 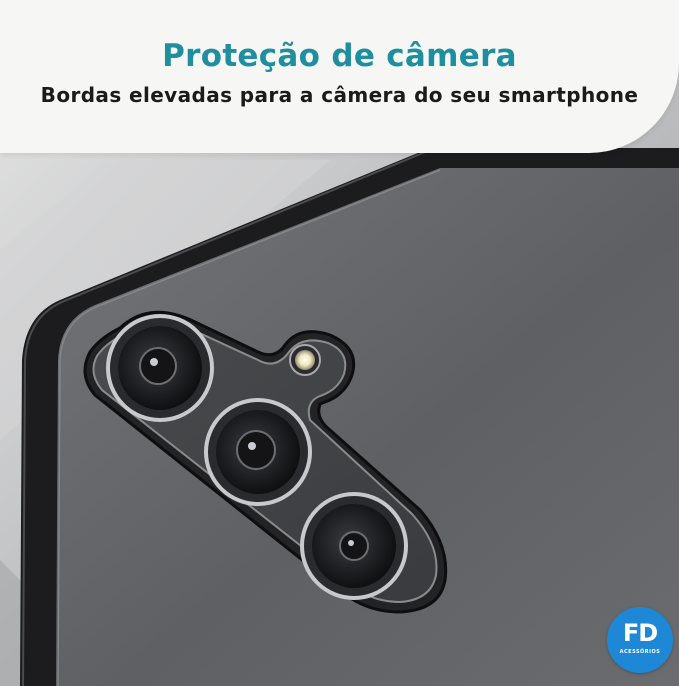 What do you see at coordinates (305, 360) in the screenshot?
I see `camera-flash` at bounding box center [305, 360].